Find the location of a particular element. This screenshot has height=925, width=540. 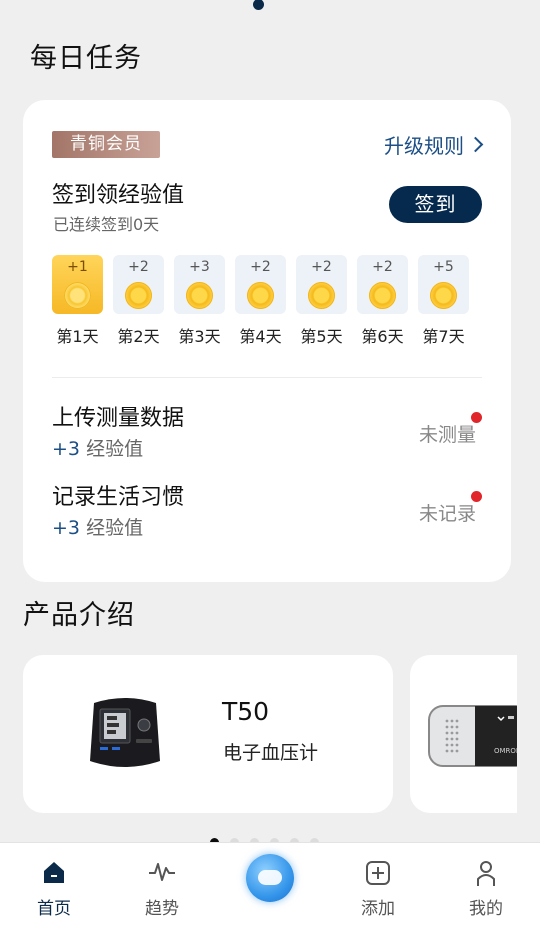

signin-day-6: +2 第6天 is located at coordinates (382, 301).